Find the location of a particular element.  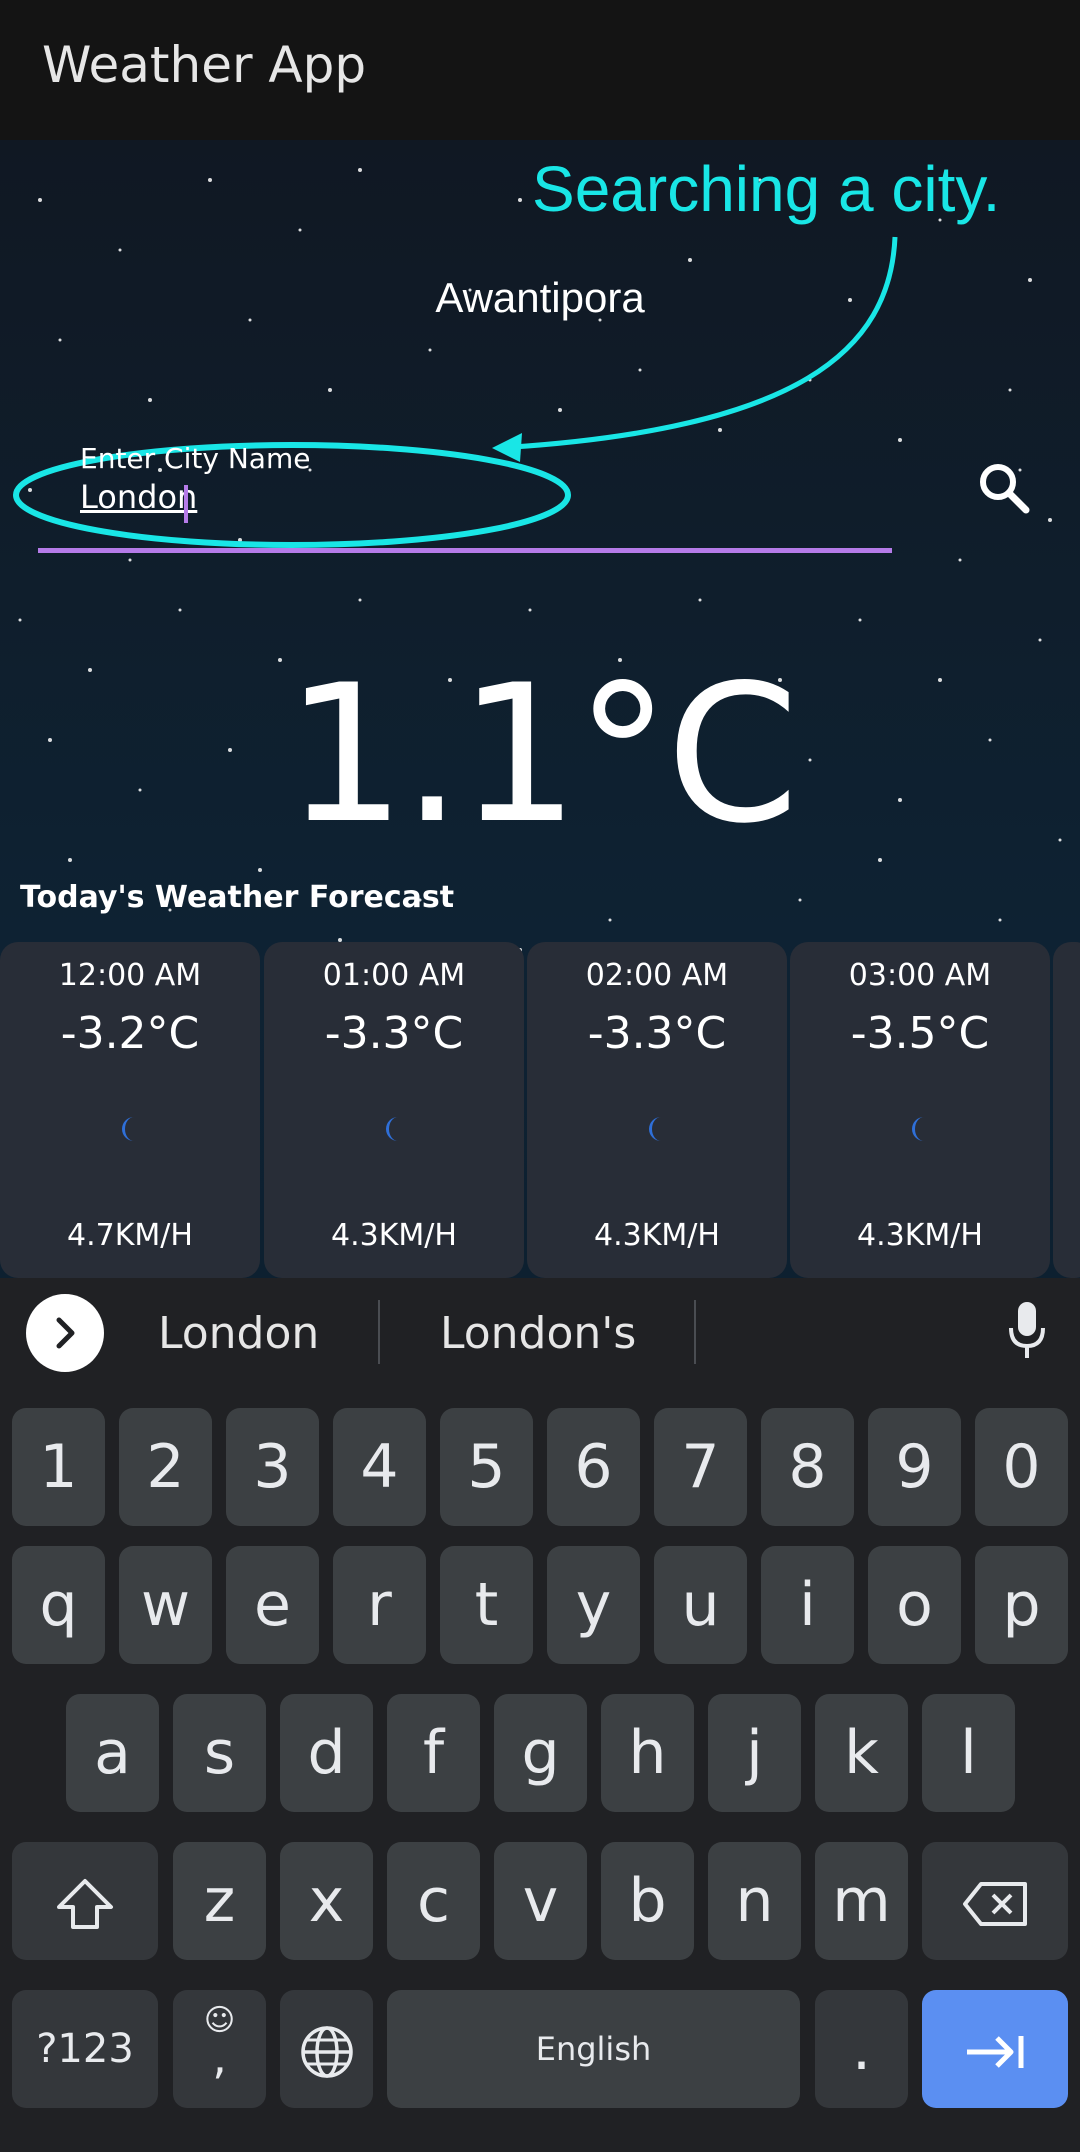

backspace-key is located at coordinates (995, 1901).